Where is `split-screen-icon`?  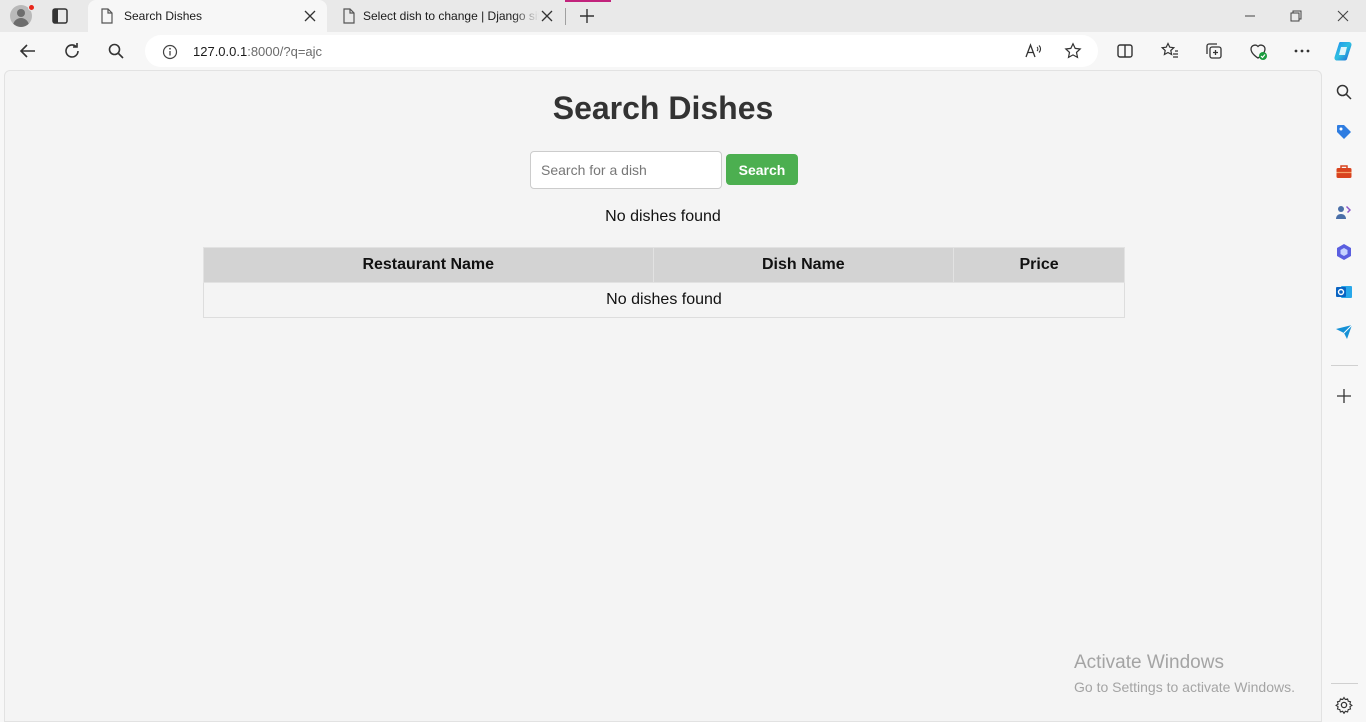
split-screen-icon is located at coordinates (1125, 51).